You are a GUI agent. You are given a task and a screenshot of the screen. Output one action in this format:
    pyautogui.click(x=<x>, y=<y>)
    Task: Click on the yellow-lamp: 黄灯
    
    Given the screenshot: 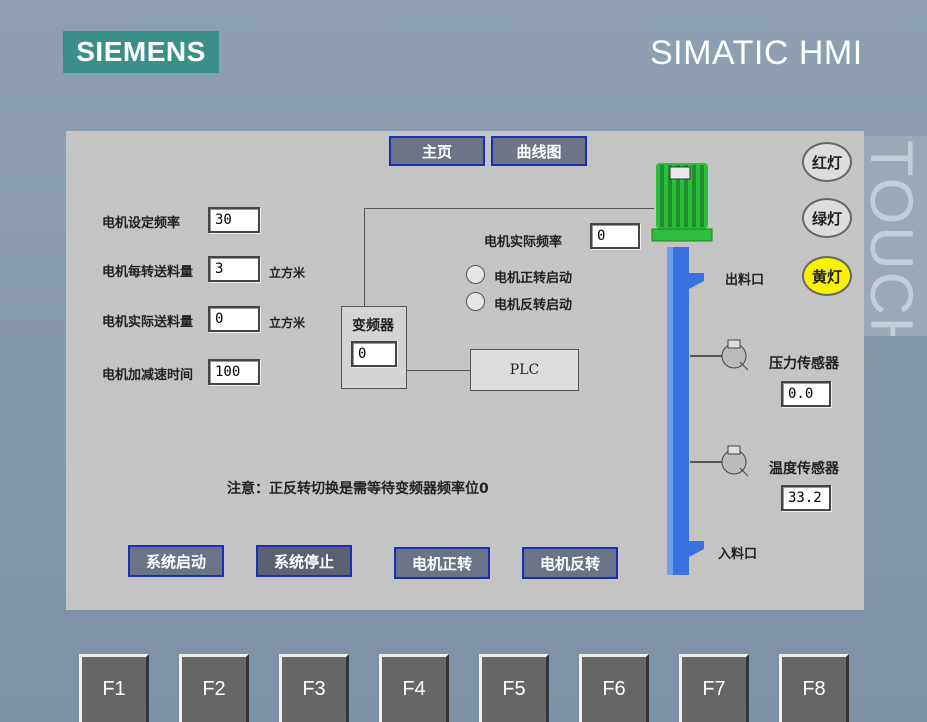 What is the action you would take?
    pyautogui.click(x=827, y=276)
    